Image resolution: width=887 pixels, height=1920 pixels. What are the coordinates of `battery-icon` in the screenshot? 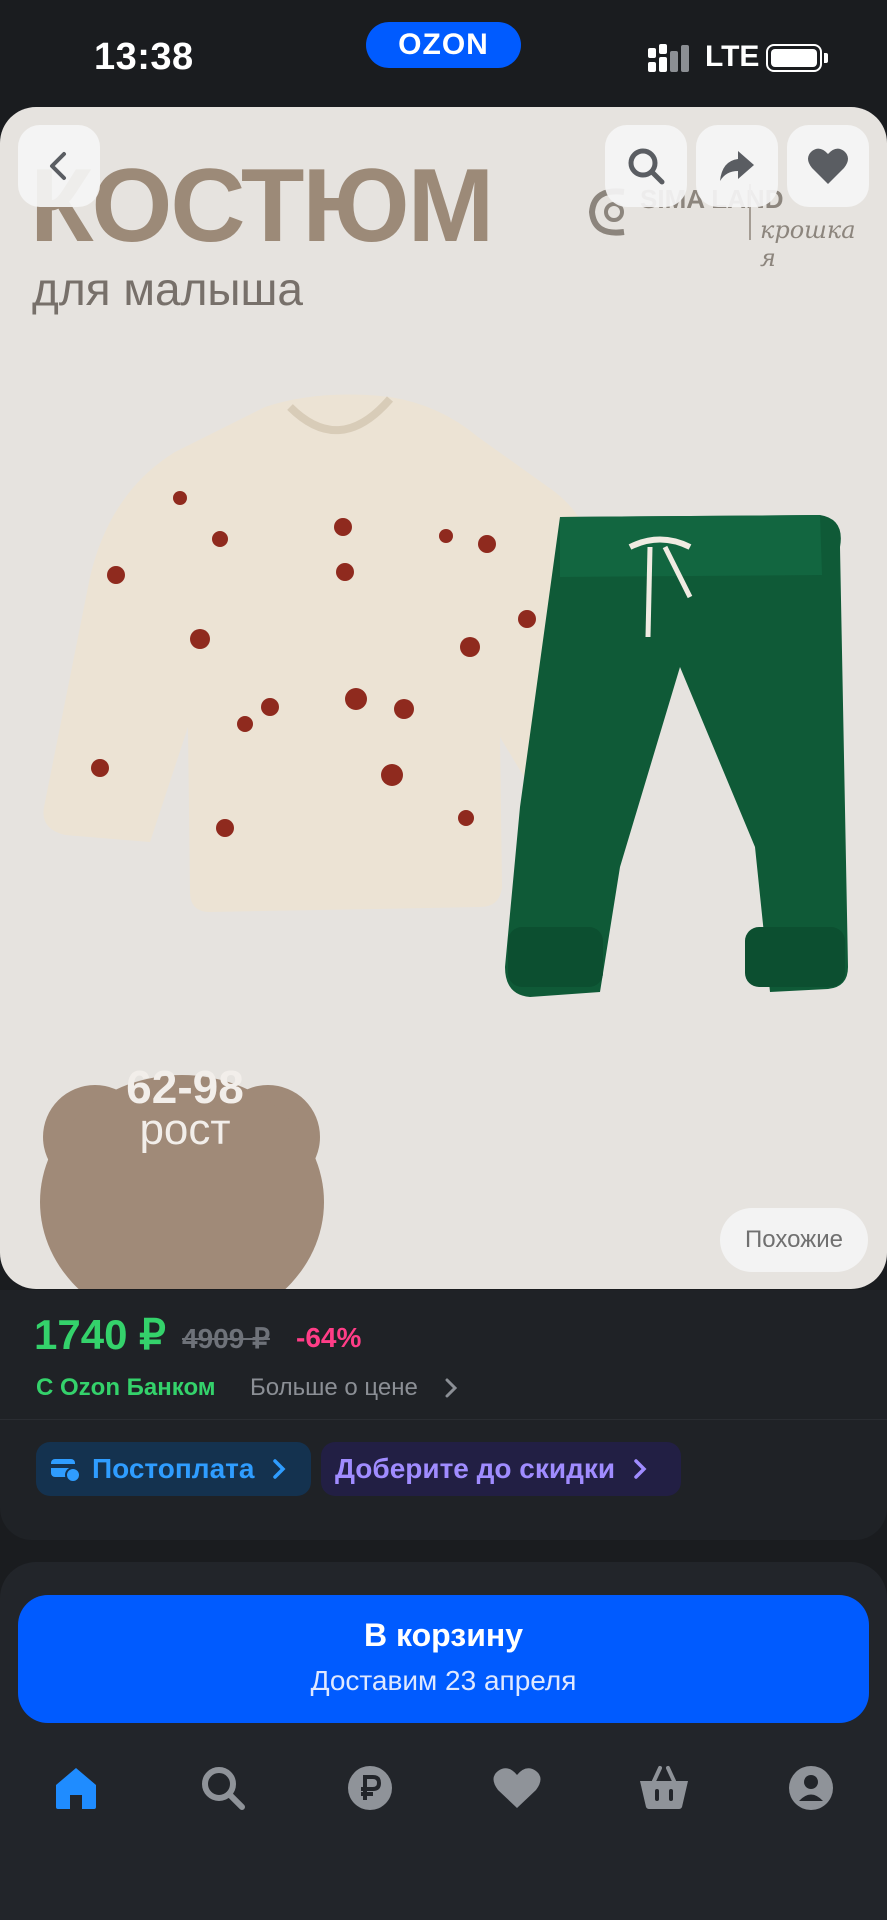 It's located at (794, 58).